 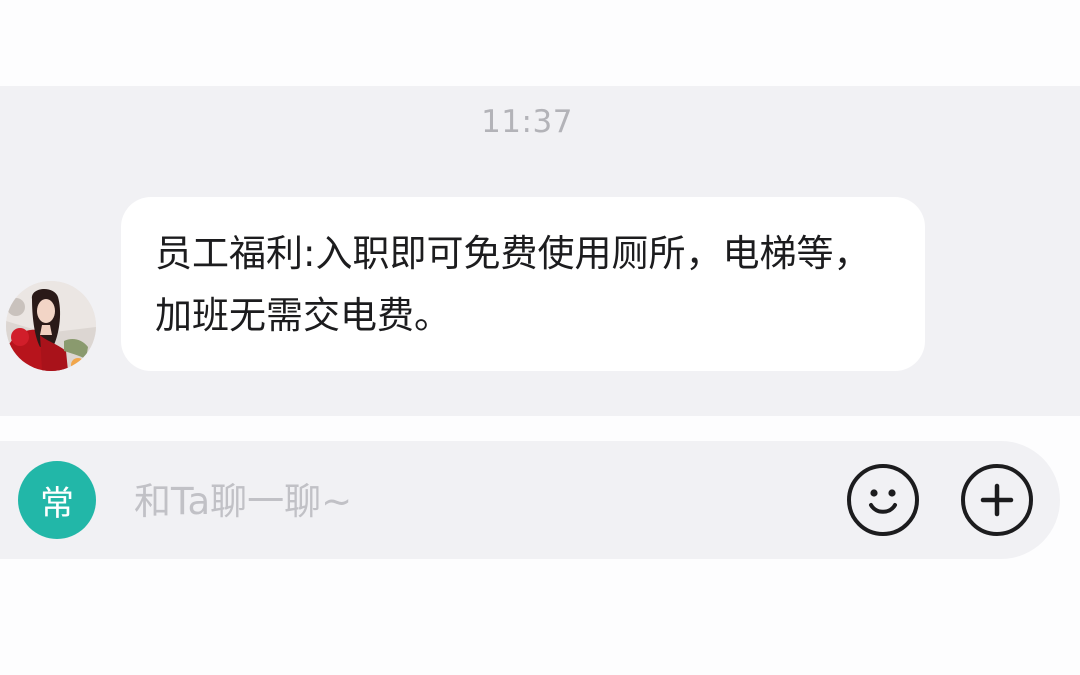 I want to click on avatar-image, so click(x=51, y=326).